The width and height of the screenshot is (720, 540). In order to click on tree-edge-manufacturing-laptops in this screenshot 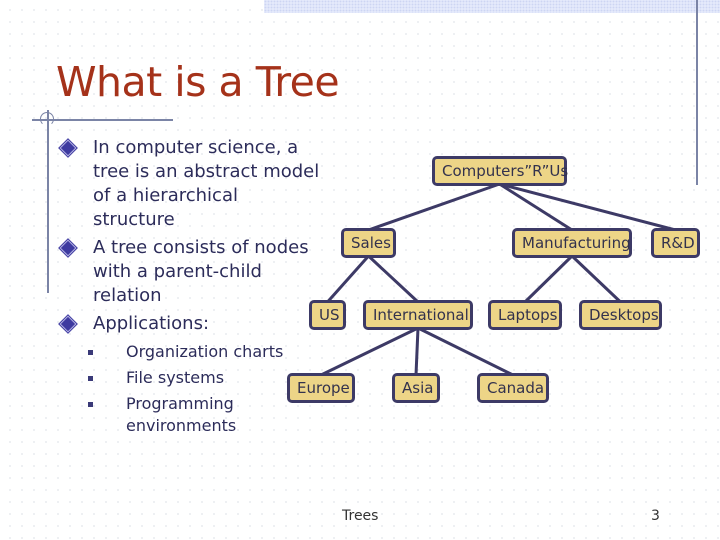, I will do `click(548, 279)`.